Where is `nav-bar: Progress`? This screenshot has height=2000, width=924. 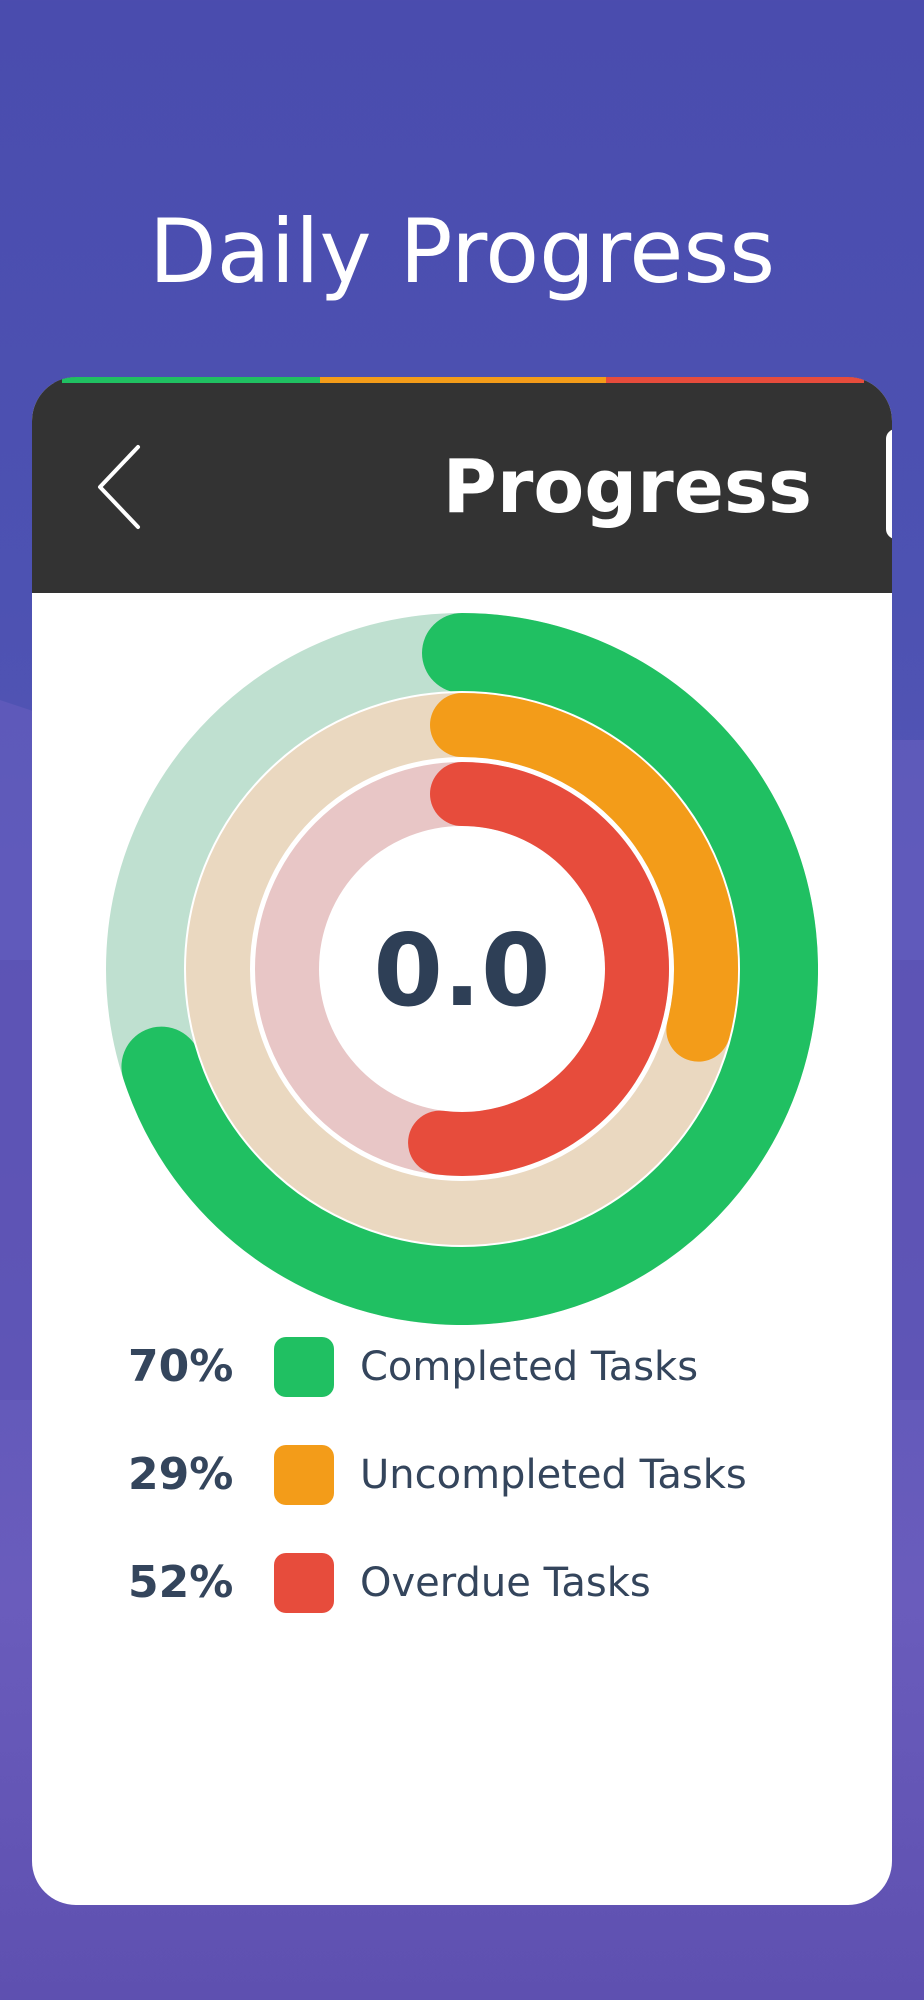 nav-bar: Progress is located at coordinates (462, 485).